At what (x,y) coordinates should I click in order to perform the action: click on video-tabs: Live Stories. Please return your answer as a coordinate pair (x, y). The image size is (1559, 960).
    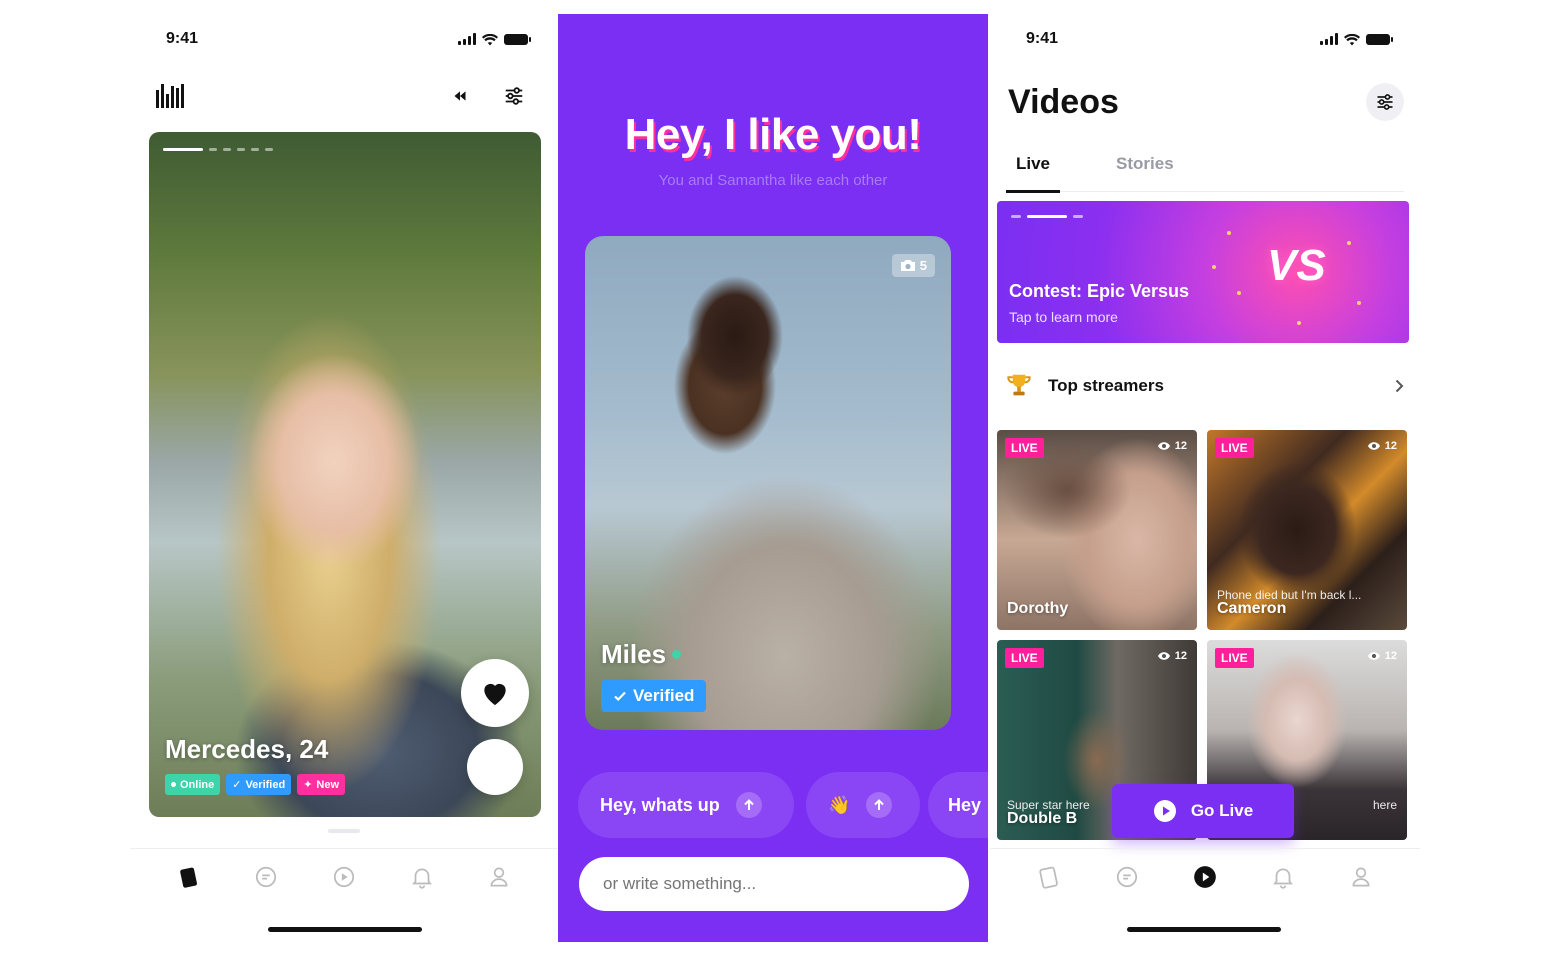
    Looking at the image, I should click on (1205, 171).